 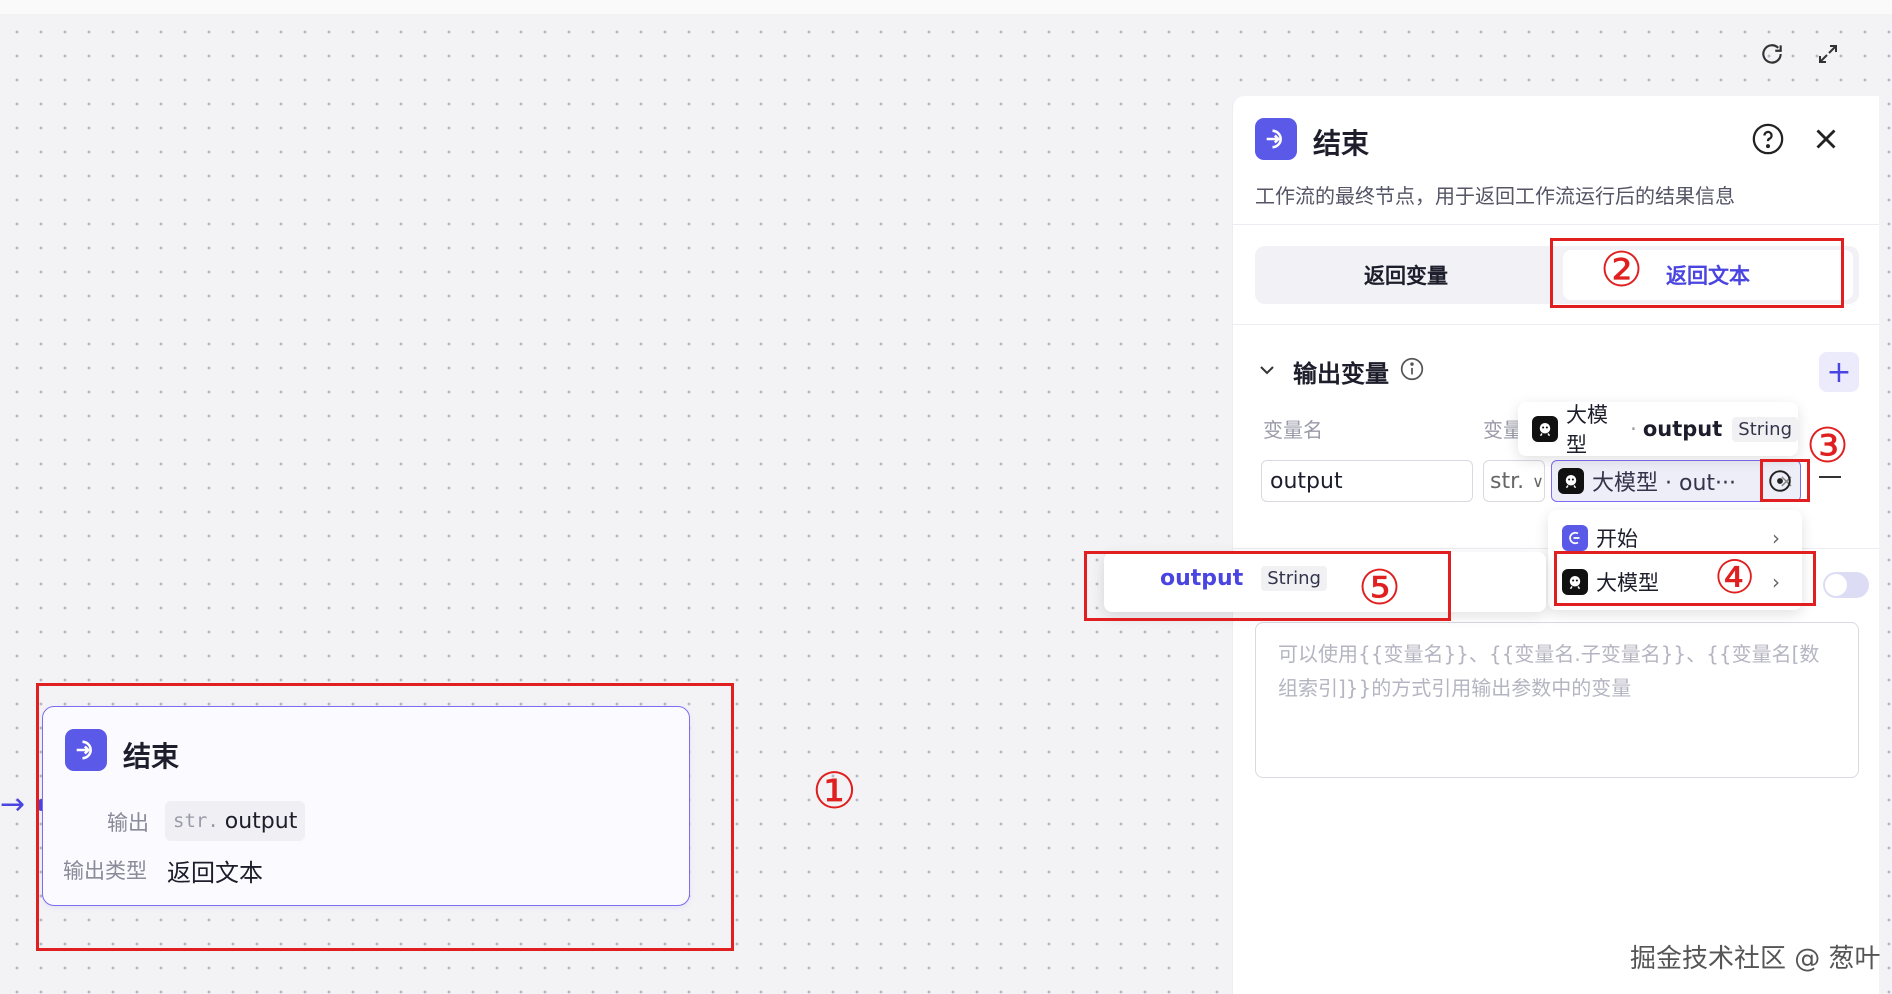 I want to click on chevron-right-icon: ›, so click(x=1776, y=538).